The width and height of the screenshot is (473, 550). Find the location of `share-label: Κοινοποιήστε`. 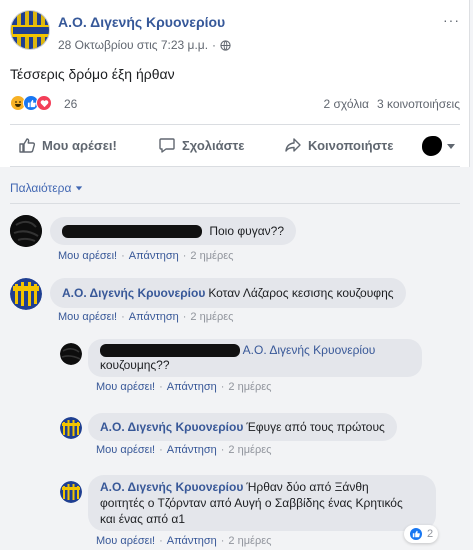

share-label: Κοινοποιήστε is located at coordinates (351, 145).